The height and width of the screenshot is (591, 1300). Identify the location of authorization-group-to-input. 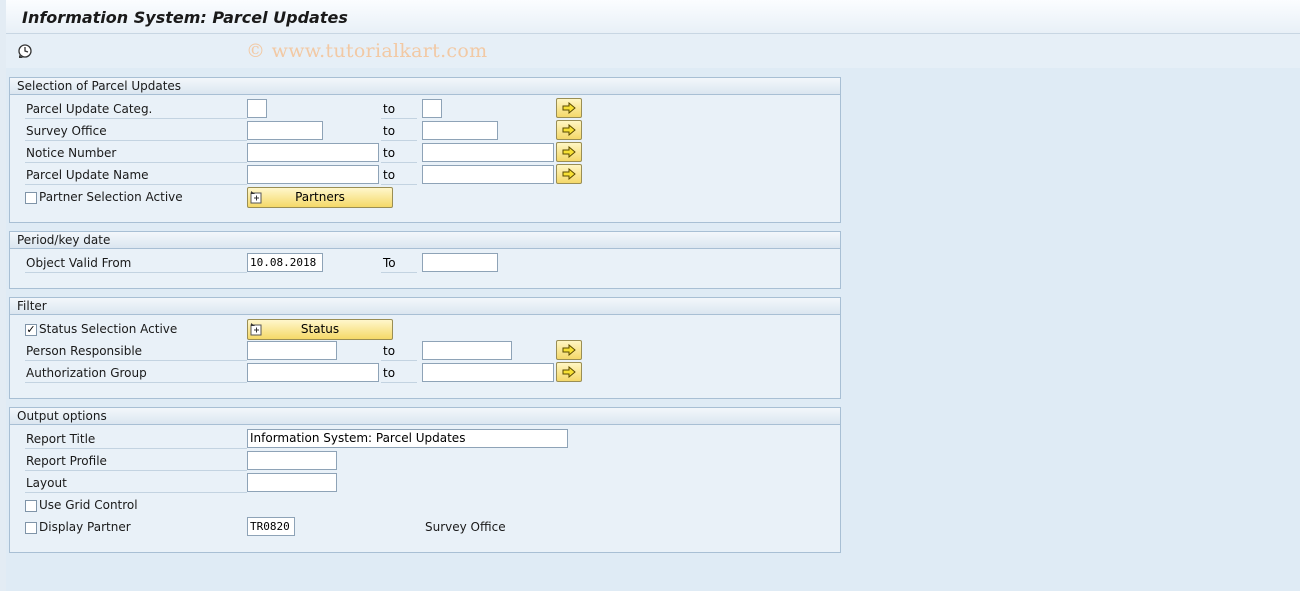
(488, 372).